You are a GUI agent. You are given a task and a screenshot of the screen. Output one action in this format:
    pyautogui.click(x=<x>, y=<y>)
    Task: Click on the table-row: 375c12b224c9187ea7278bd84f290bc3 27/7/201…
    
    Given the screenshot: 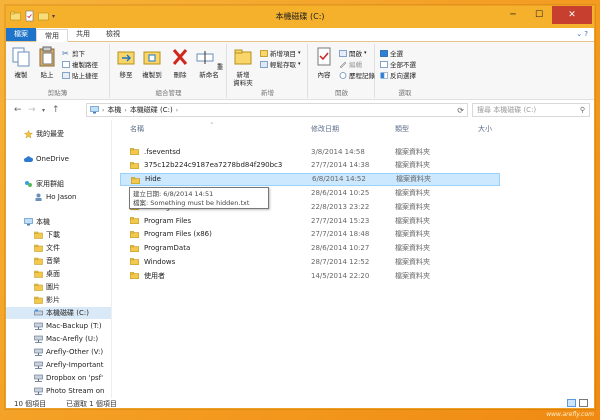 What is the action you would take?
    pyautogui.click(x=310, y=165)
    